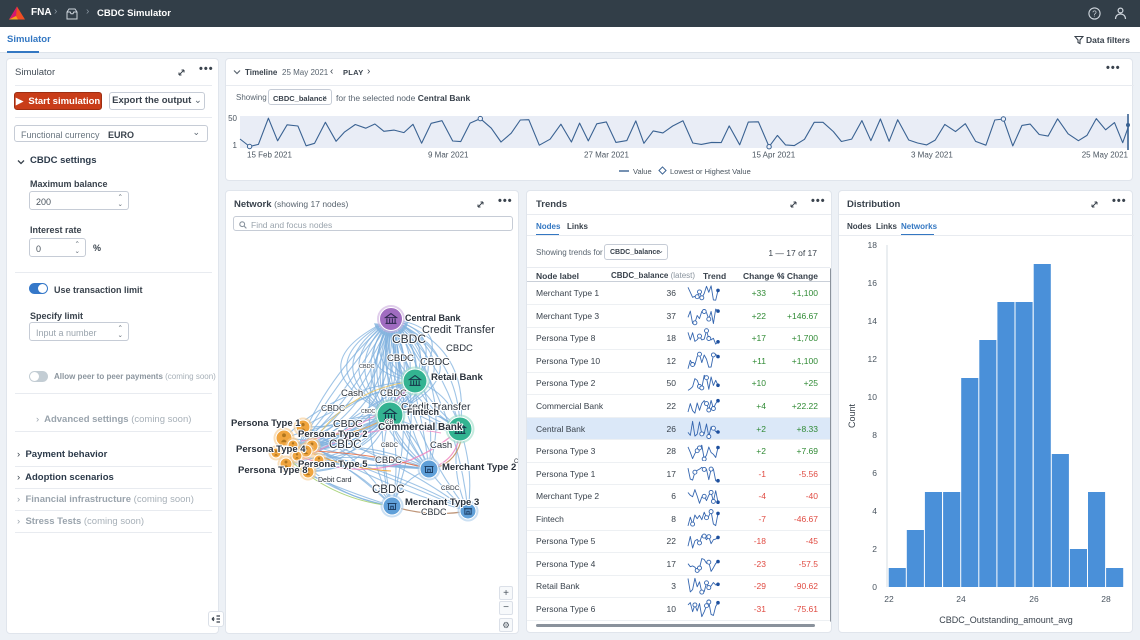  I want to click on svg-text: 2, so click(874, 549).